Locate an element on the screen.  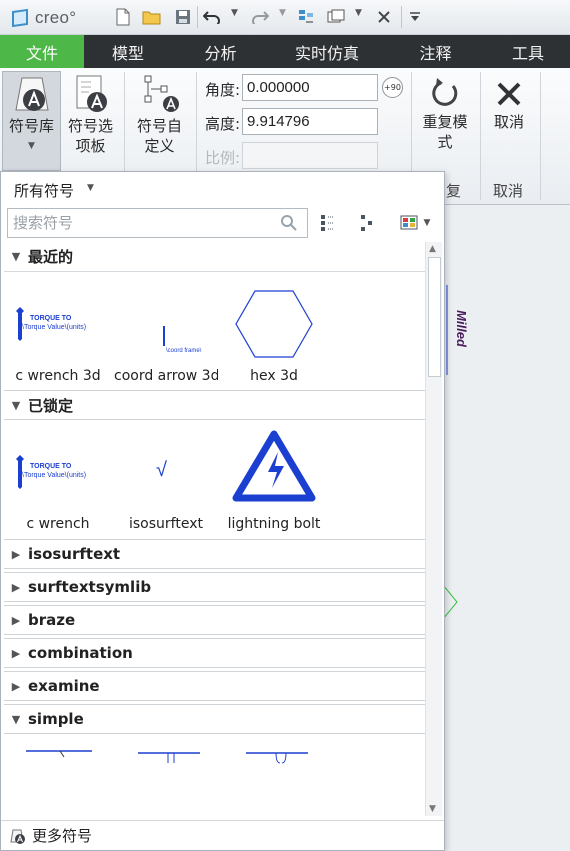
scroll-down-icon: ▼ is located at coordinates (432, 809).